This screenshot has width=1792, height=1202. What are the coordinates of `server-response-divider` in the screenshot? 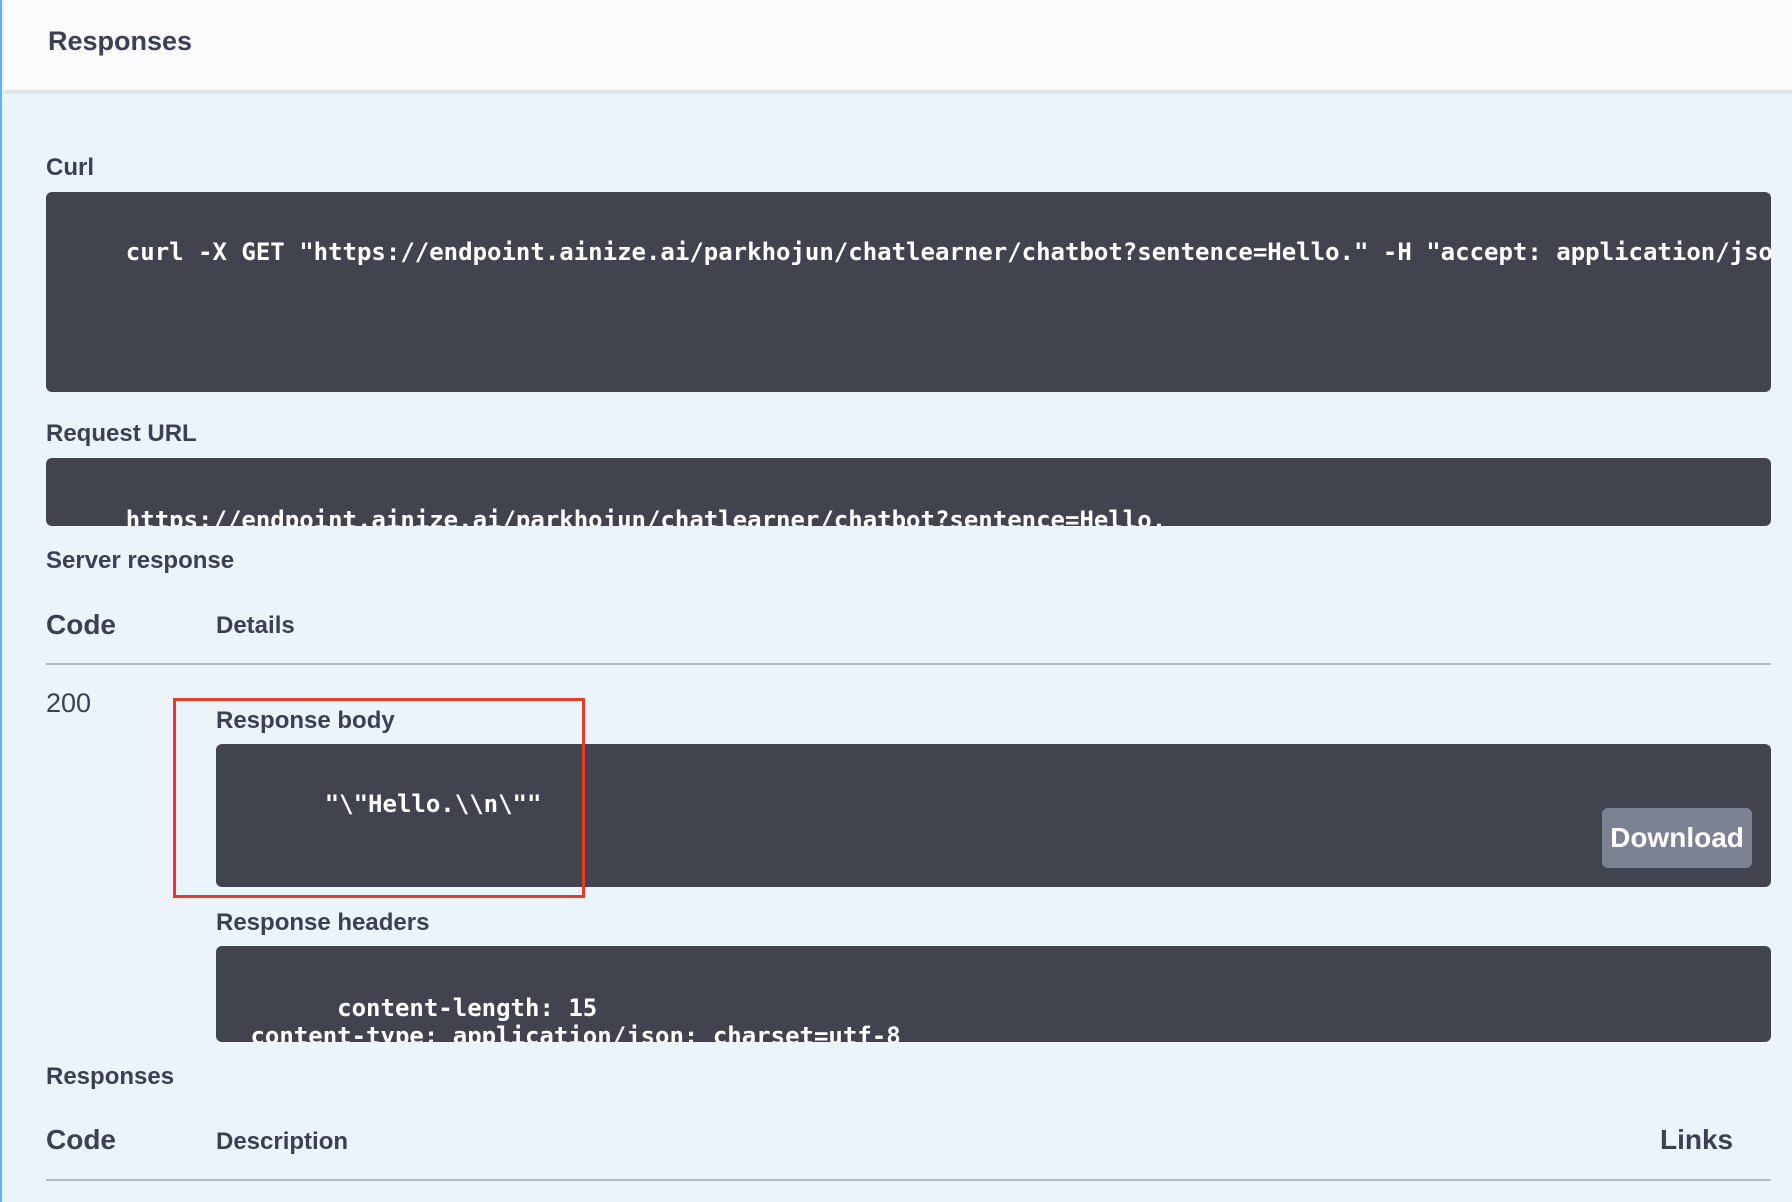 It's located at (908, 664).